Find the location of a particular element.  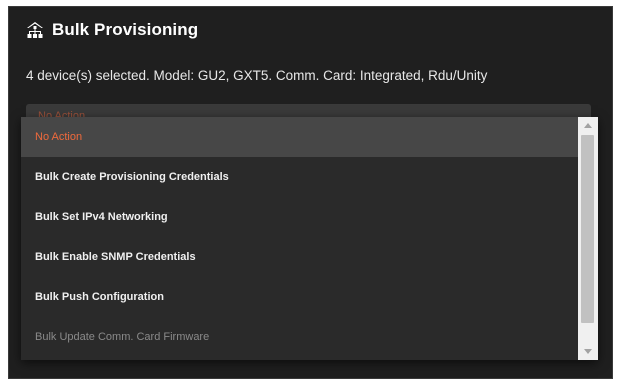

network-devices-icon is located at coordinates (35, 30).